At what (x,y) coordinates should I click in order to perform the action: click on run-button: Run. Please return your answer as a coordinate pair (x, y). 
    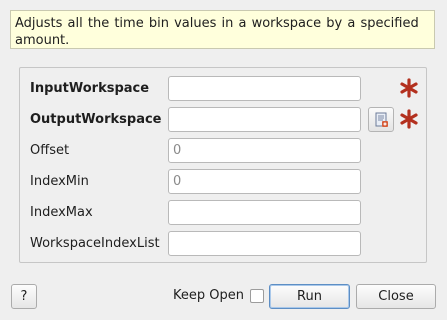
    Looking at the image, I should click on (309, 296).